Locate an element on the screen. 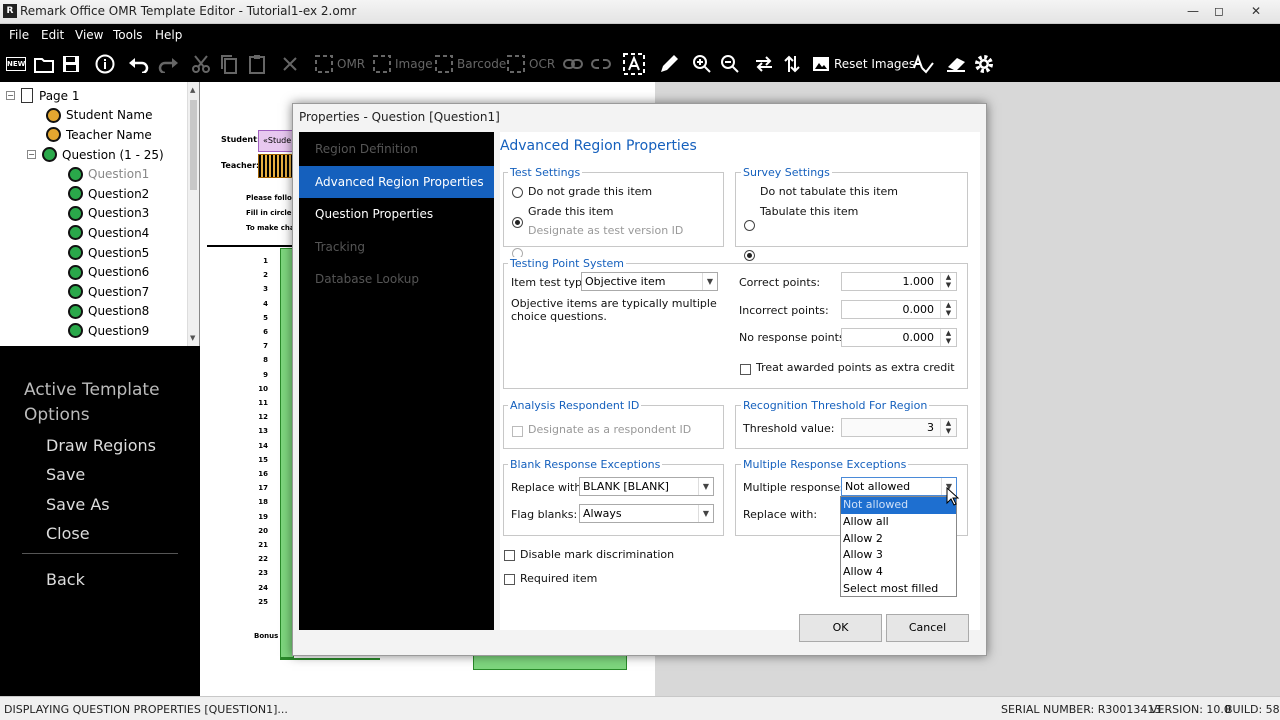 The width and height of the screenshot is (1280, 720). settings-button is located at coordinates (984, 64).